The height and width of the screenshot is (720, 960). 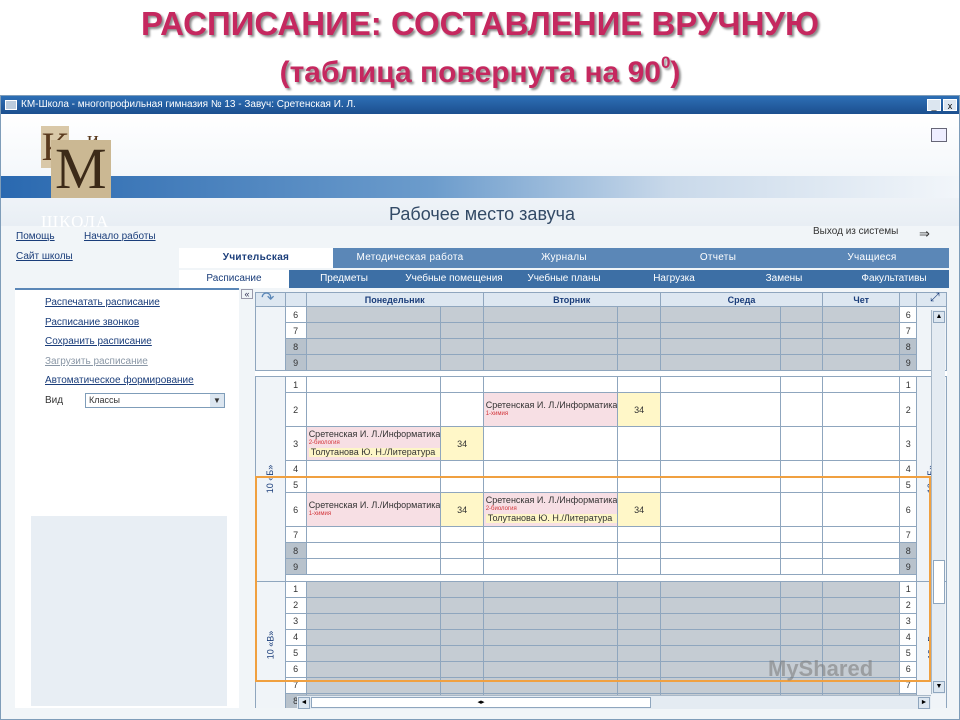 I want to click on collapse-button: «, so click(x=247, y=294).